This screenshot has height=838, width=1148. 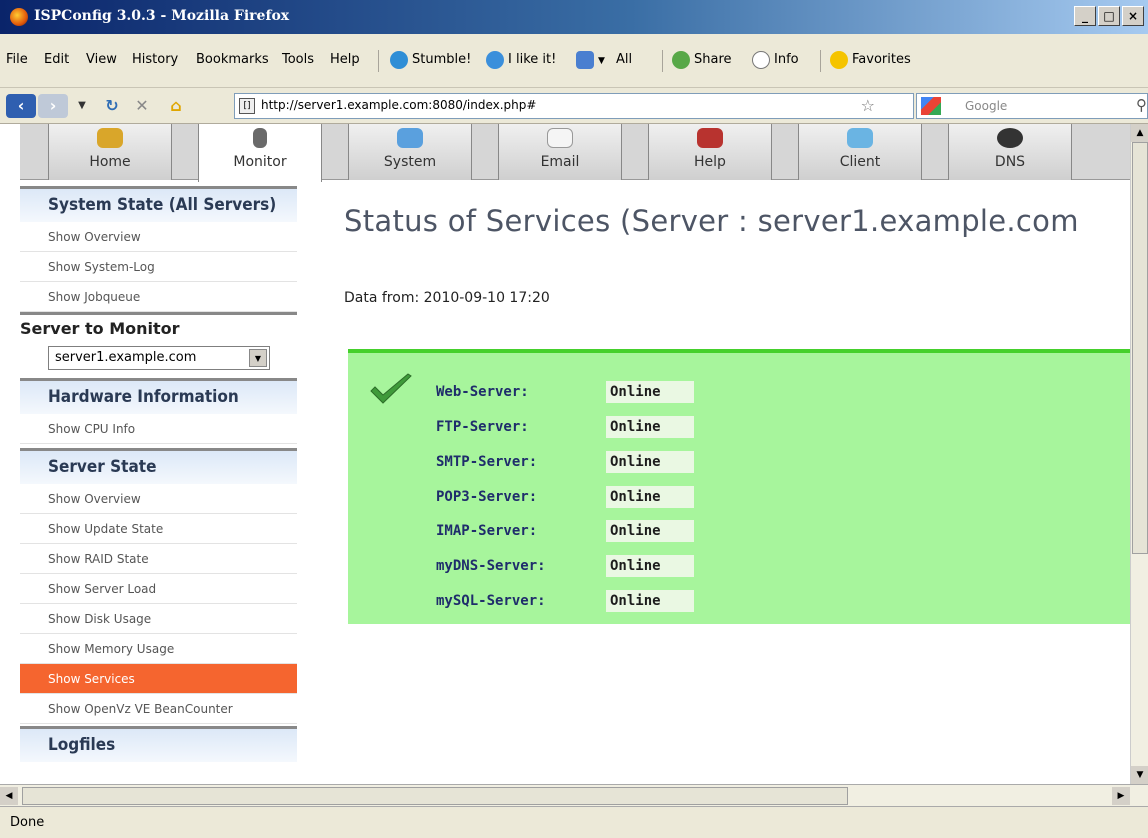 I want to click on server-to-monitor-label: Server to Monitor, so click(x=158, y=327).